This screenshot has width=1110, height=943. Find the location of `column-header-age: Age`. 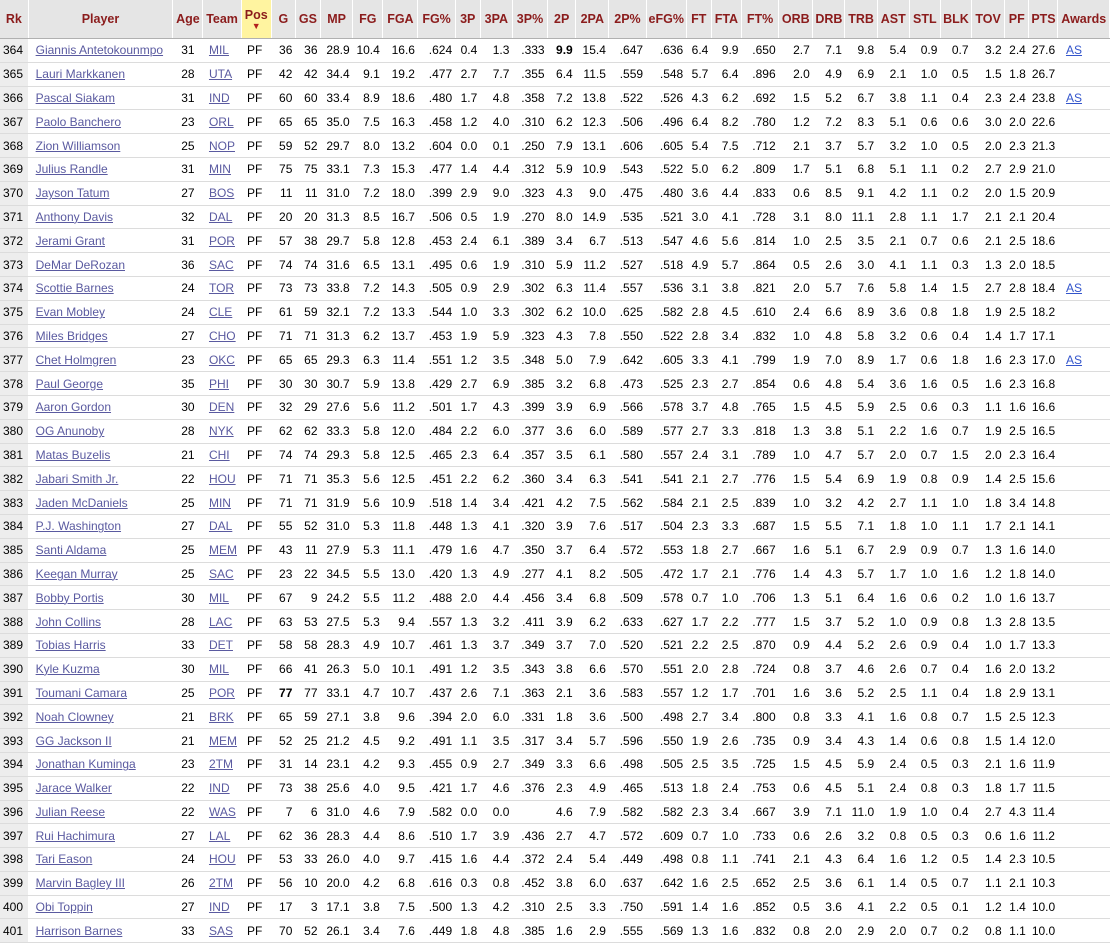

column-header-age: Age is located at coordinates (188, 19).